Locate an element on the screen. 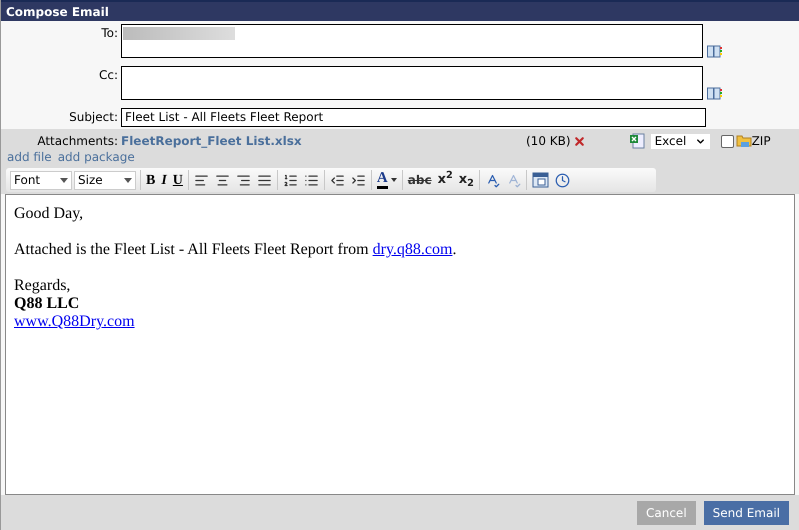  add-link: add package is located at coordinates (96, 157).